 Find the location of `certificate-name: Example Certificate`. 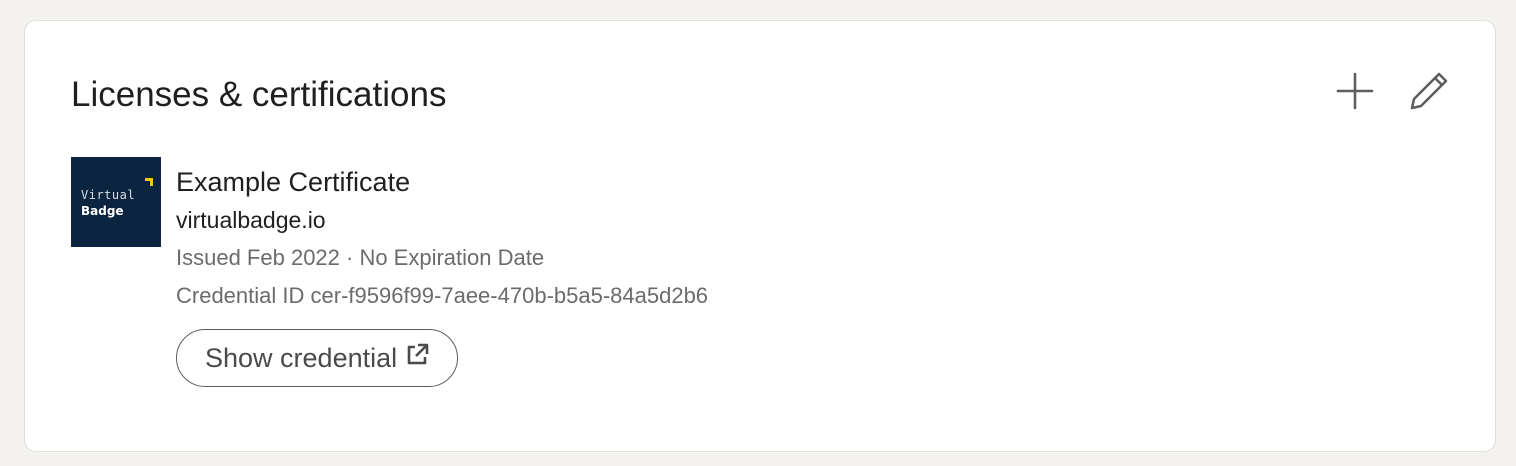

certificate-name: Example Certificate is located at coordinates (442, 182).